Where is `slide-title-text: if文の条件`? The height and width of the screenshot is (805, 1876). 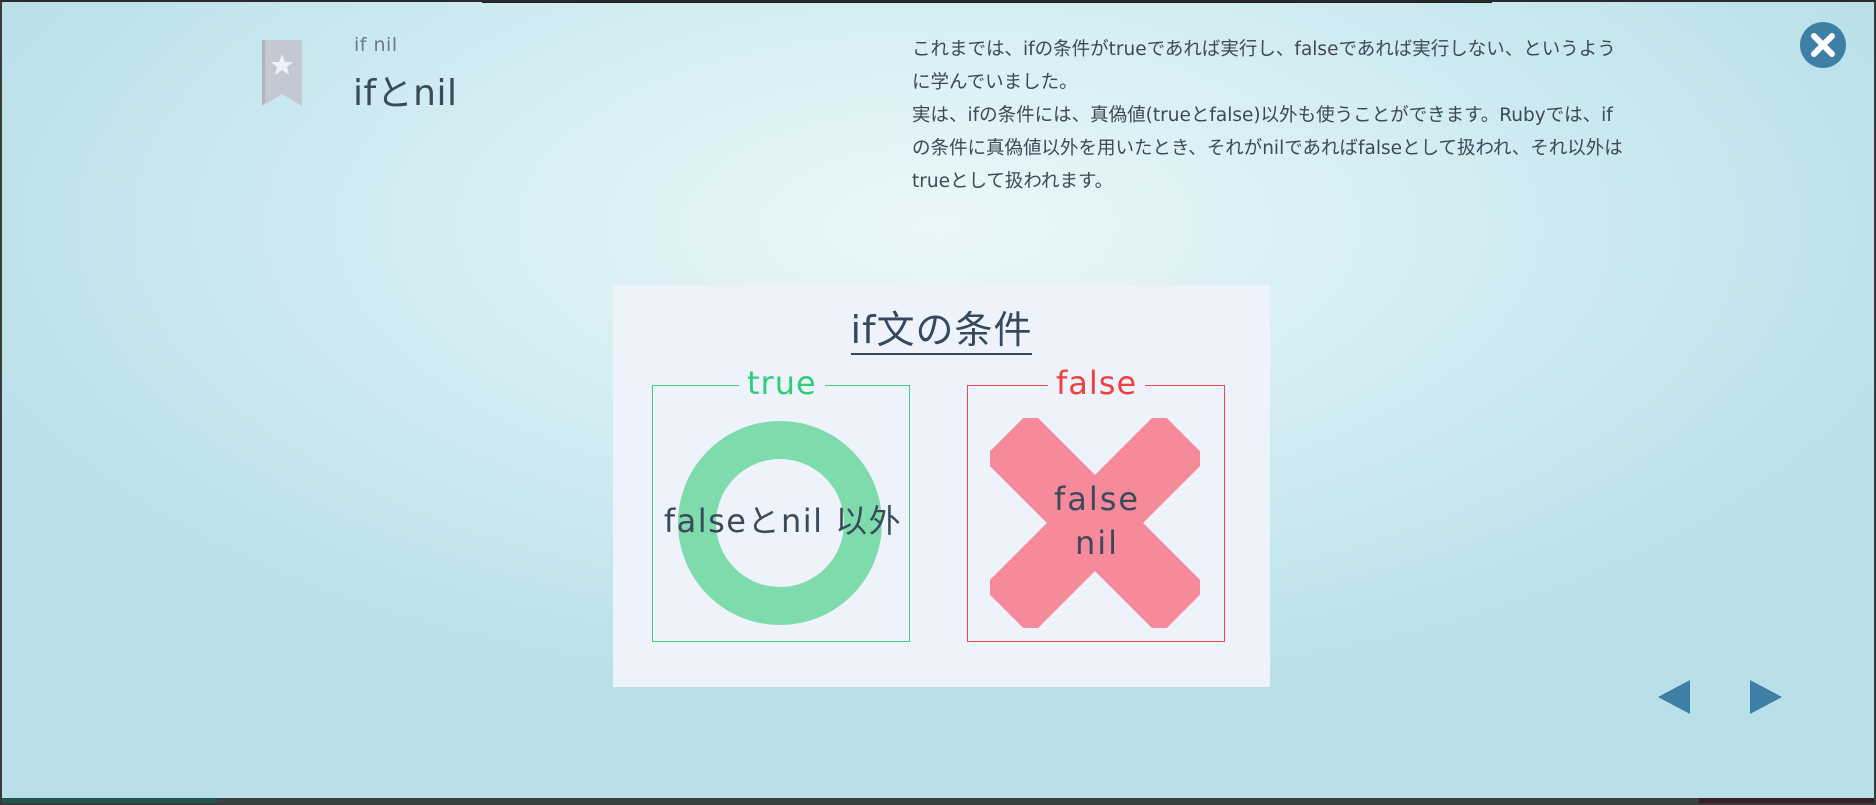
slide-title-text: if文の条件 is located at coordinates (941, 331).